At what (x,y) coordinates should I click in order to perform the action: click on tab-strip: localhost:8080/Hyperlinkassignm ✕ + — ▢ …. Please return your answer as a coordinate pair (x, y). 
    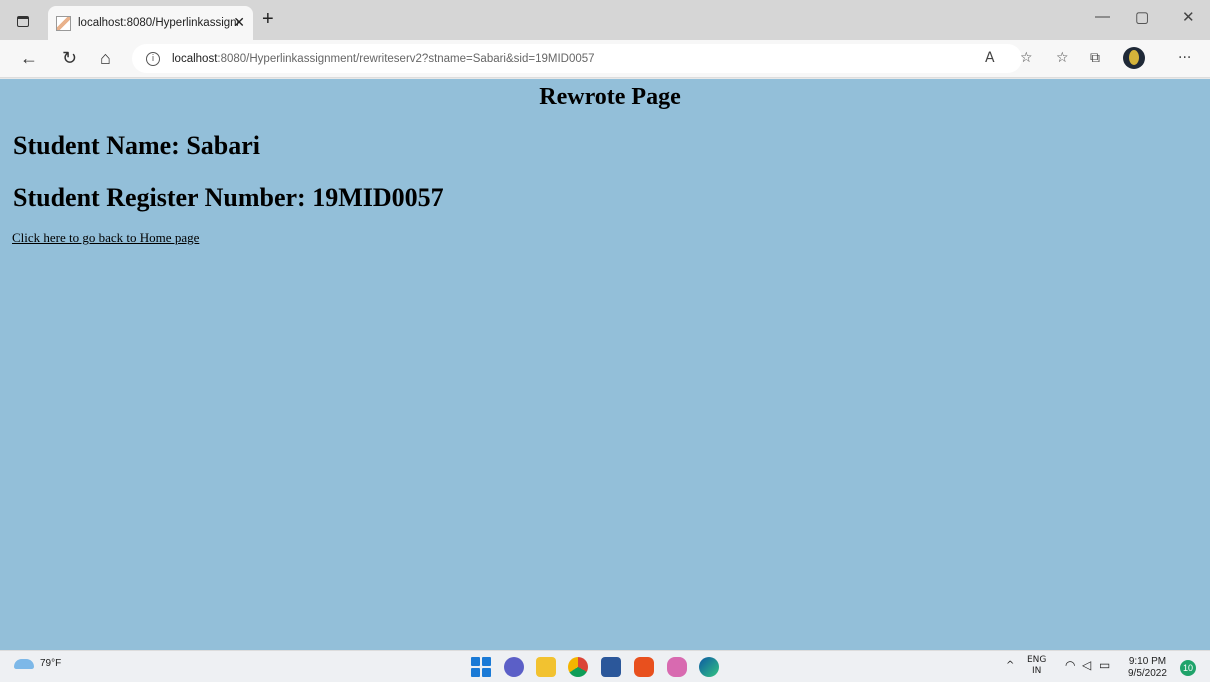
    Looking at the image, I should click on (605, 20).